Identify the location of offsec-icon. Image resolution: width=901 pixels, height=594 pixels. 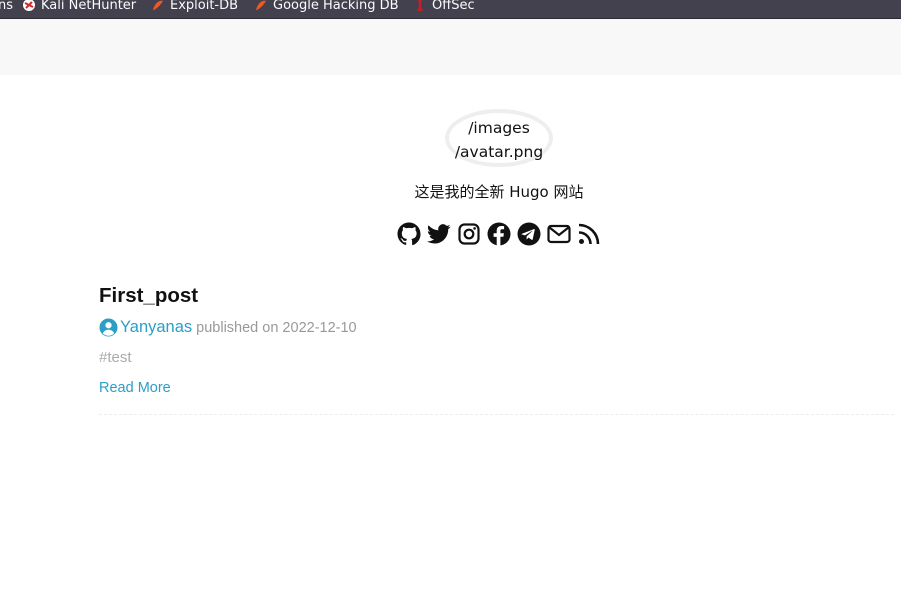
(420, 6).